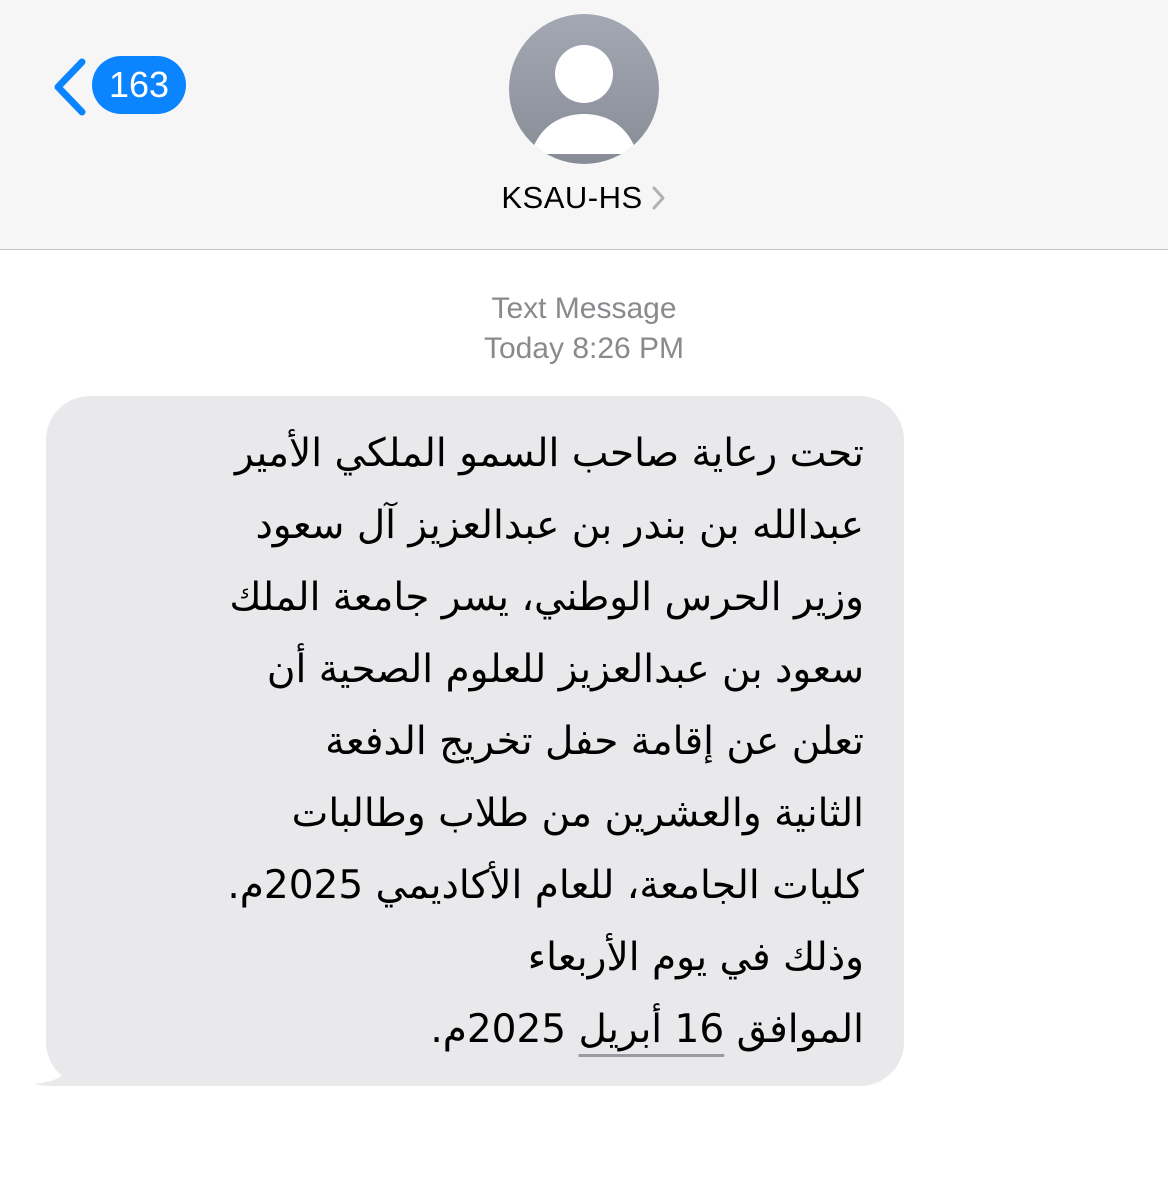  Describe the element at coordinates (594, 741) in the screenshot. I see `message-line: تعلن عن إقامة حفل تخريج الدفعة` at that location.